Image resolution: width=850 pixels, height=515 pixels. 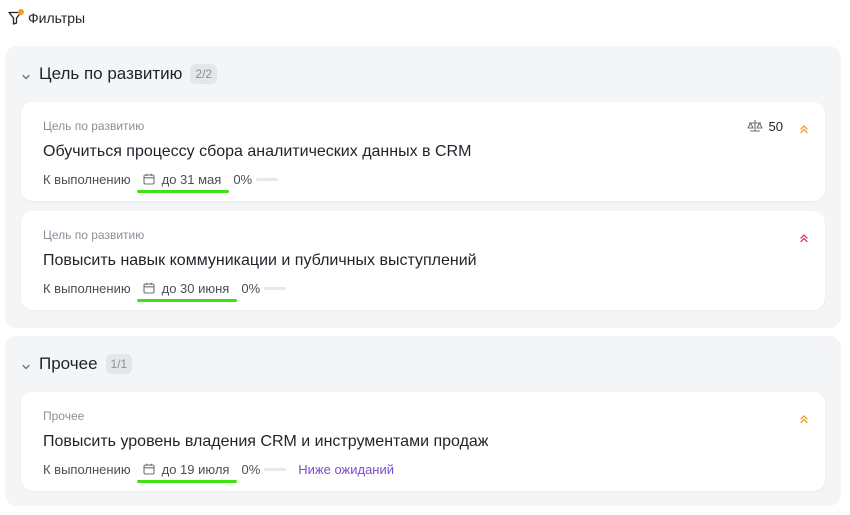 I want to click on group-header: Прочее 1/1, so click(x=77, y=364).